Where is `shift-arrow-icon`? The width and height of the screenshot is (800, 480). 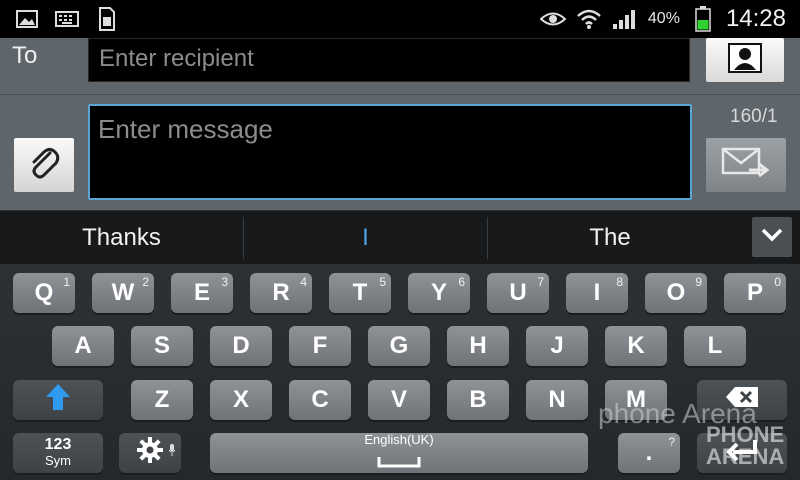 shift-arrow-icon is located at coordinates (58, 400).